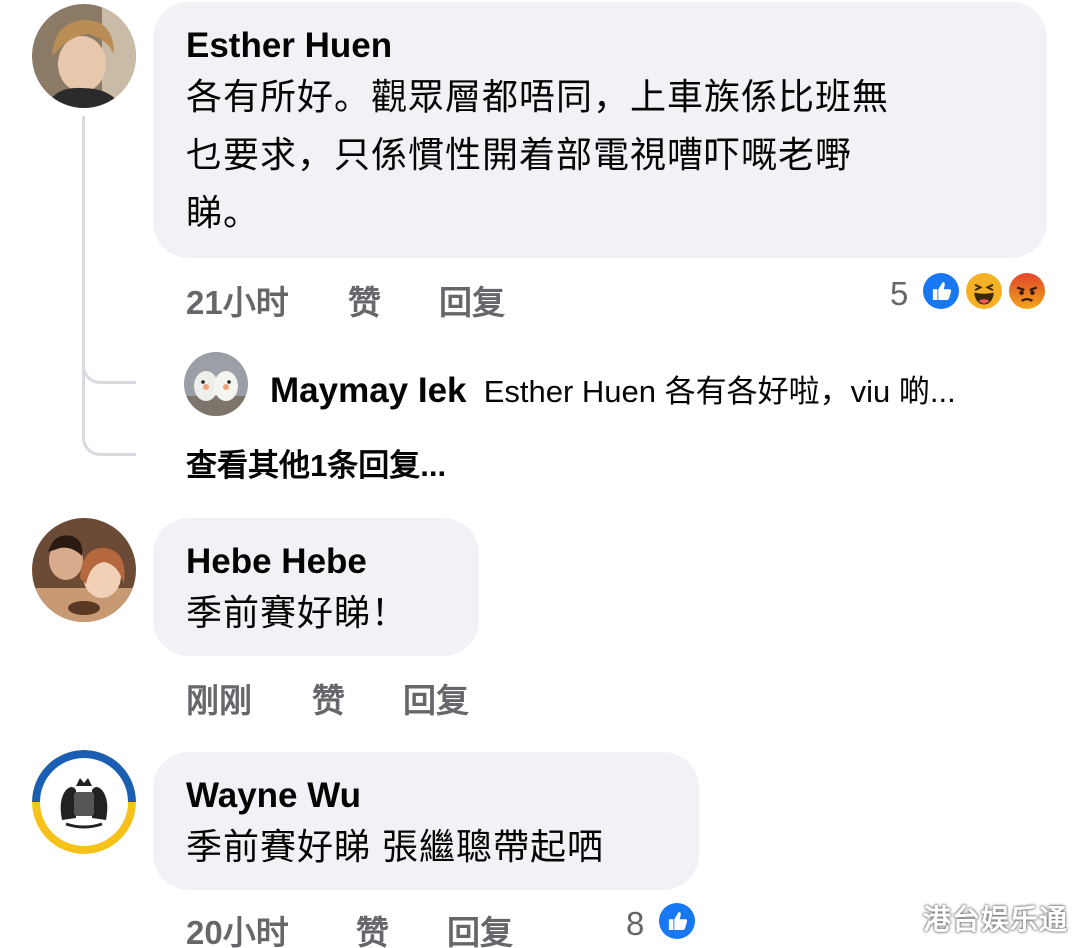  What do you see at coordinates (368, 390) in the screenshot?
I see `reply-author: Maymay Iek` at bounding box center [368, 390].